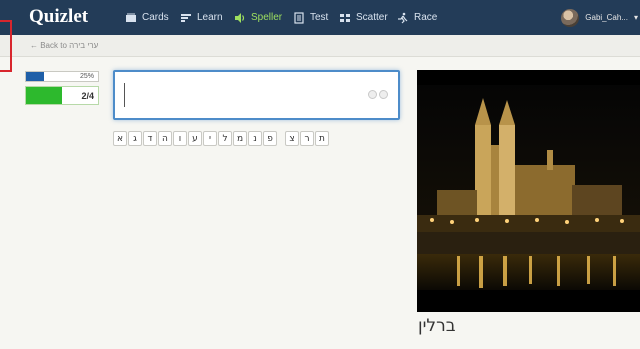 The height and width of the screenshot is (349, 640). What do you see at coordinates (378, 94) in the screenshot?
I see `loading-spinner-icon` at bounding box center [378, 94].